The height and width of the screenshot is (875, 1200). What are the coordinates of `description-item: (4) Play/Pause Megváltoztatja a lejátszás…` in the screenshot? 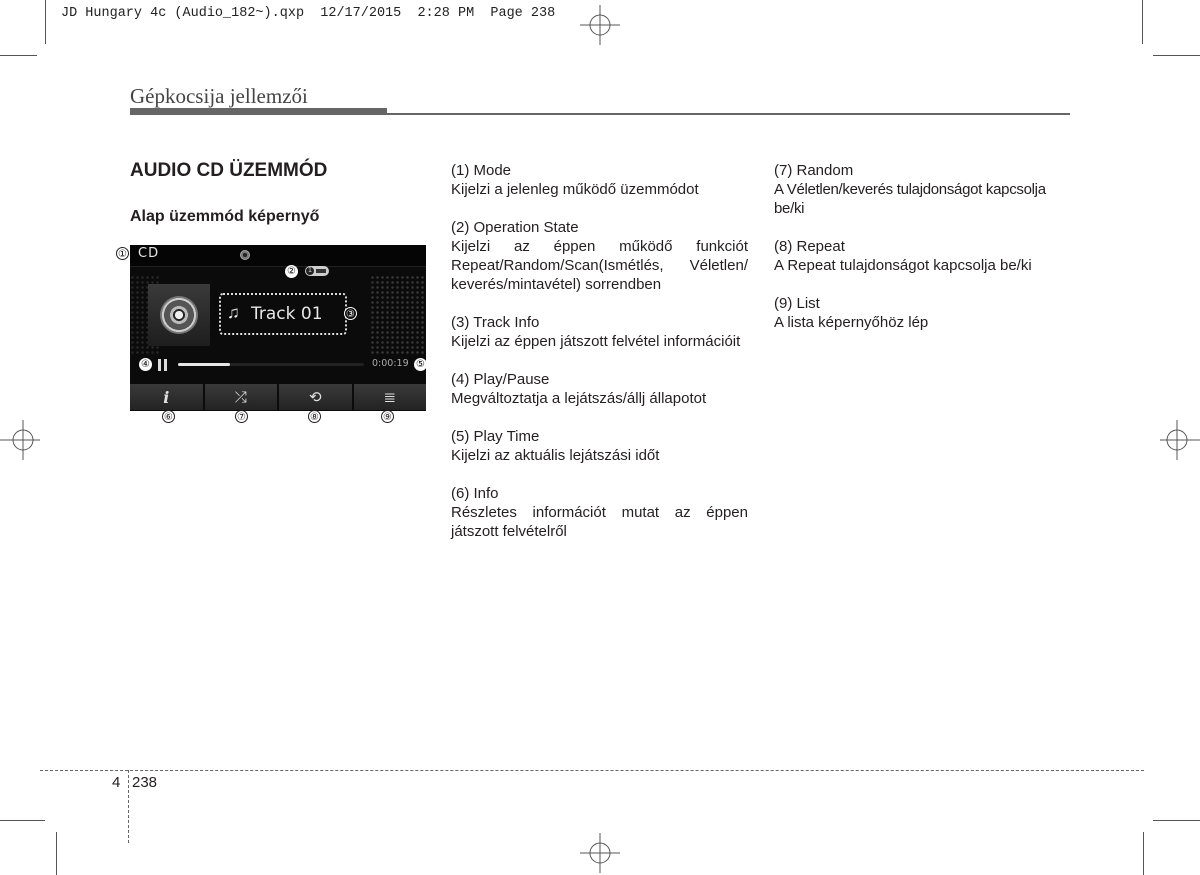 It's located at (599, 389).